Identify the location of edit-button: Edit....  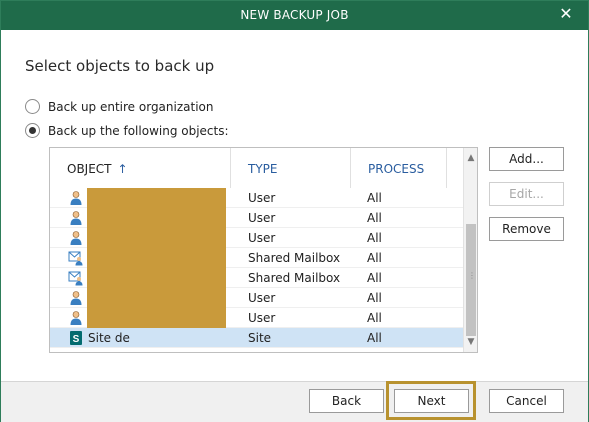
(526, 194).